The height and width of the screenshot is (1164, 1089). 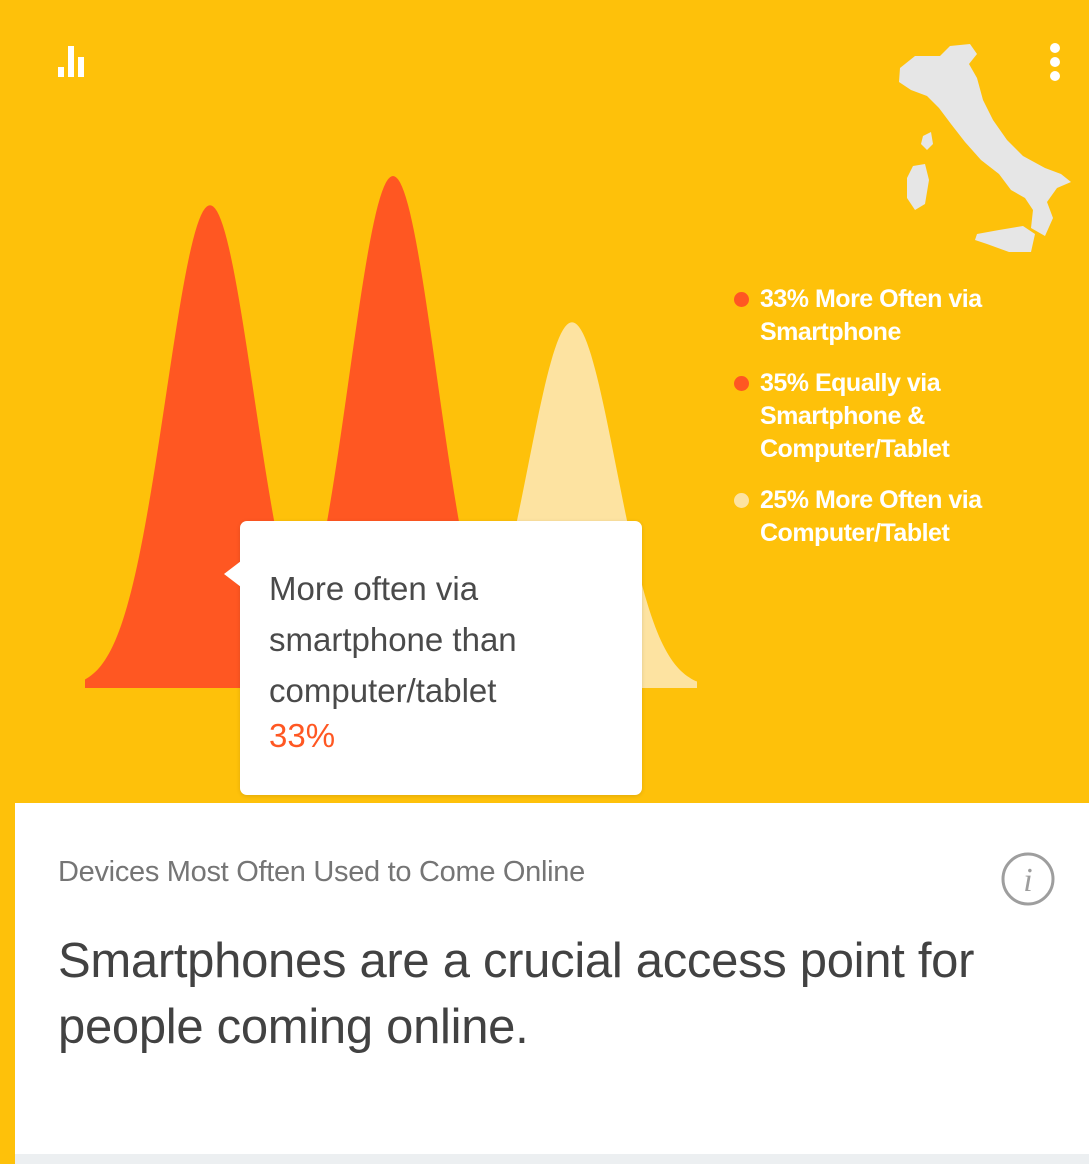 I want to click on legend-item-computer: 25% More Often via Computer/Tablet, so click(x=902, y=517).